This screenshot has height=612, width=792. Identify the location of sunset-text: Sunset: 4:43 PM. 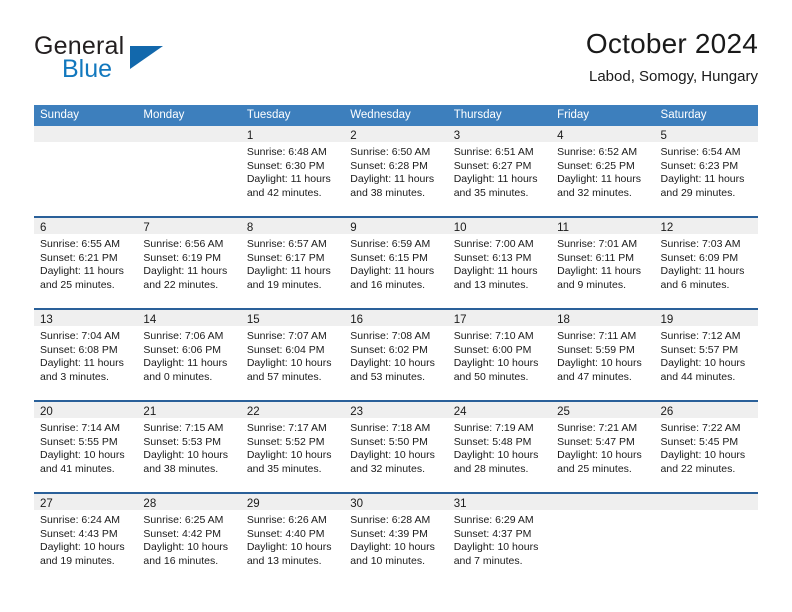
(79, 533).